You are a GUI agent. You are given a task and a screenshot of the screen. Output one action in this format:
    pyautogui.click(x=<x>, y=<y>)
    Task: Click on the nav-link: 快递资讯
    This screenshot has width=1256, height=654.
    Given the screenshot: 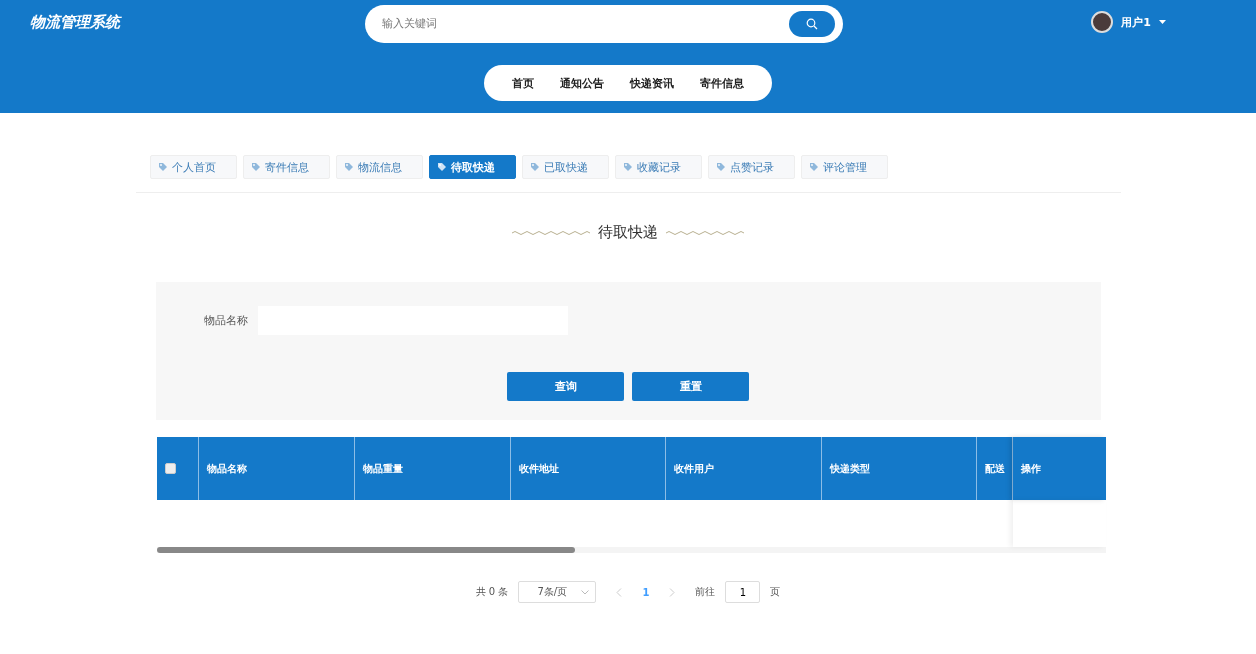 What is the action you would take?
    pyautogui.click(x=652, y=83)
    